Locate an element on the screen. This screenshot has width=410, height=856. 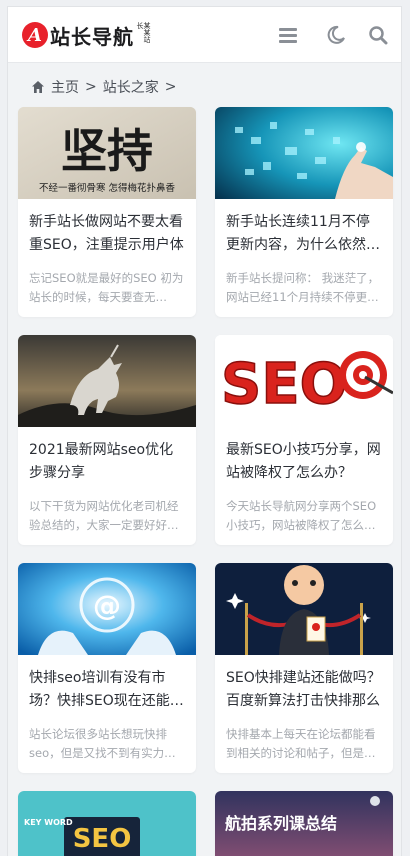
article-thumbnail: SEO is located at coordinates (304, 381).